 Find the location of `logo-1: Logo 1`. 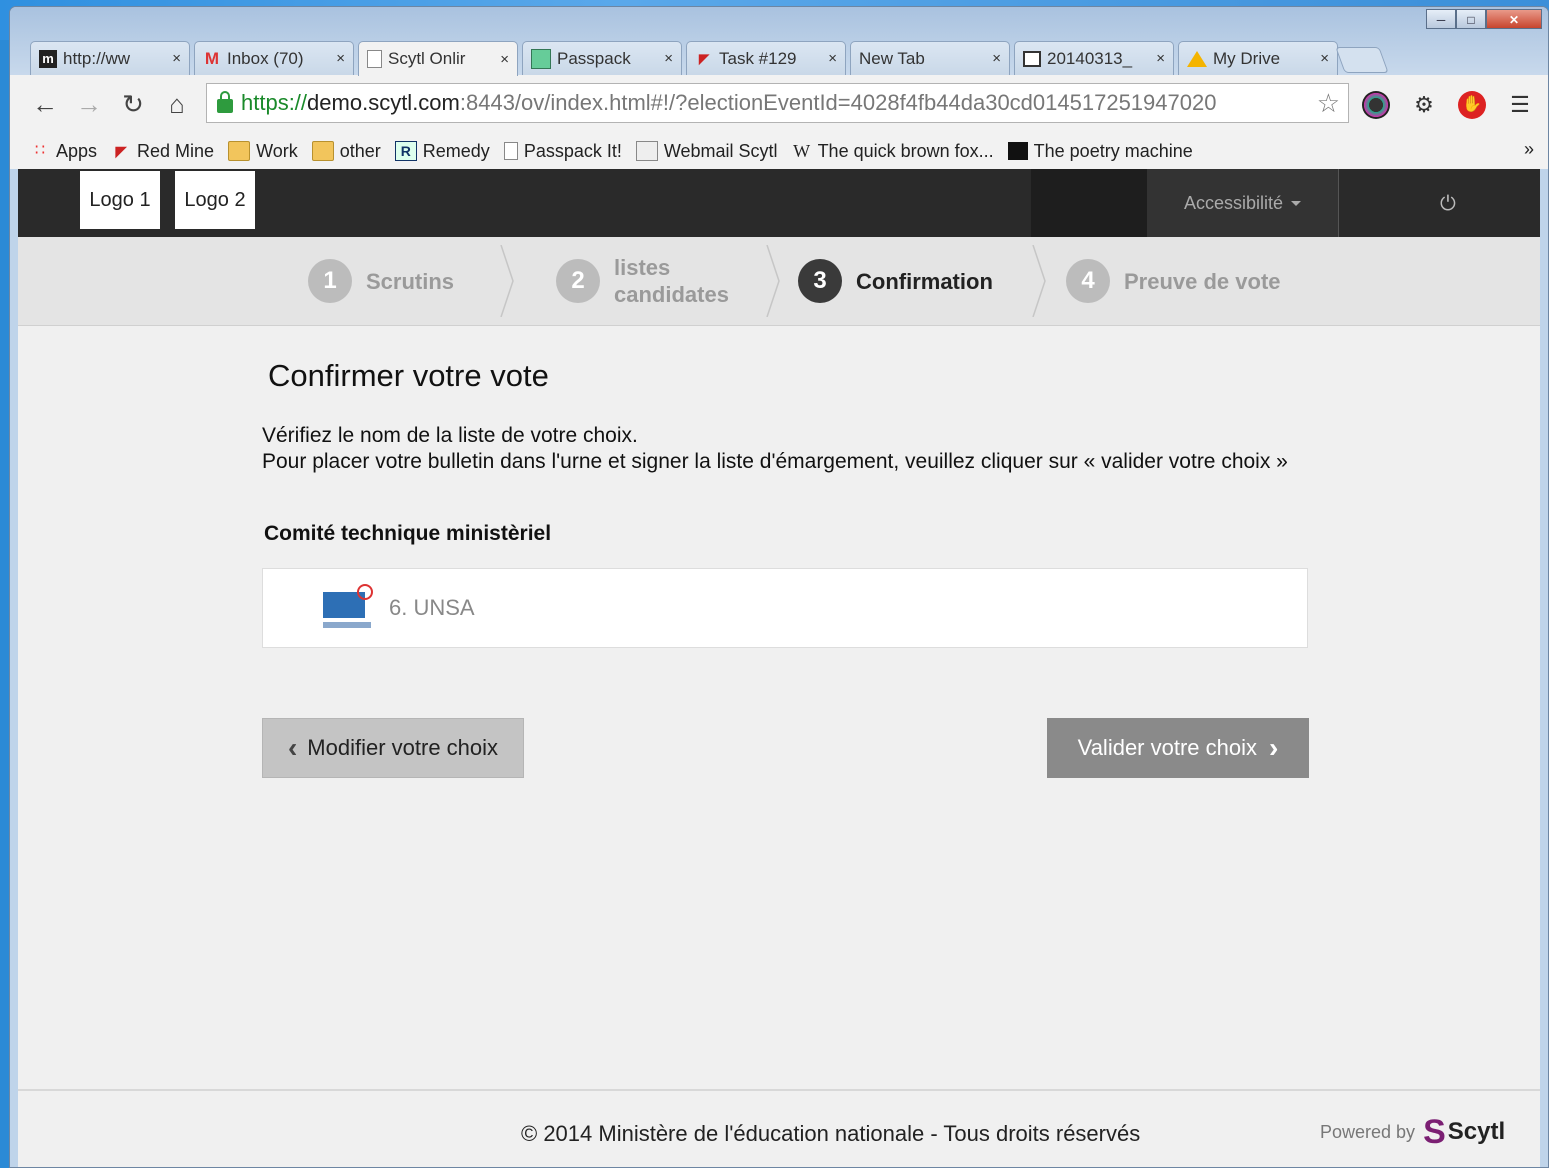

logo-1: Logo 1 is located at coordinates (120, 200).